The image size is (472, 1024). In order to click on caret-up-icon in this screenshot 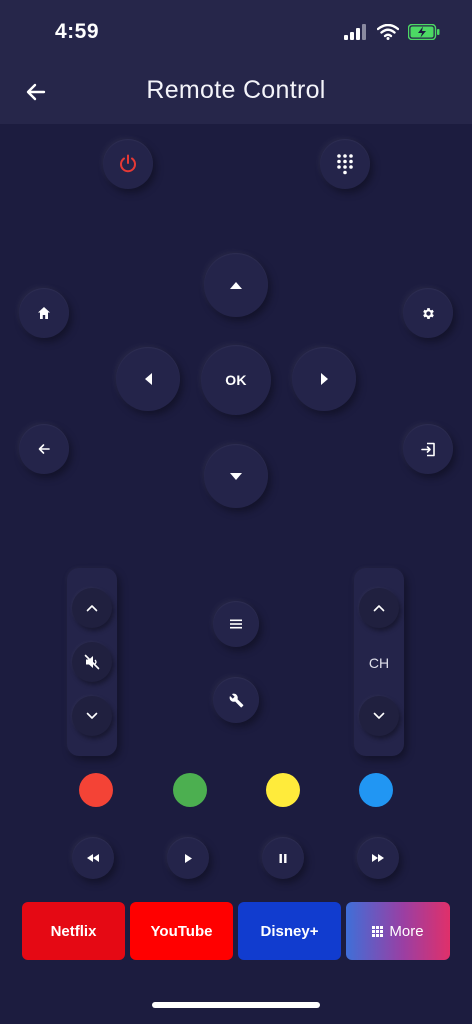, I will do `click(236, 285)`.